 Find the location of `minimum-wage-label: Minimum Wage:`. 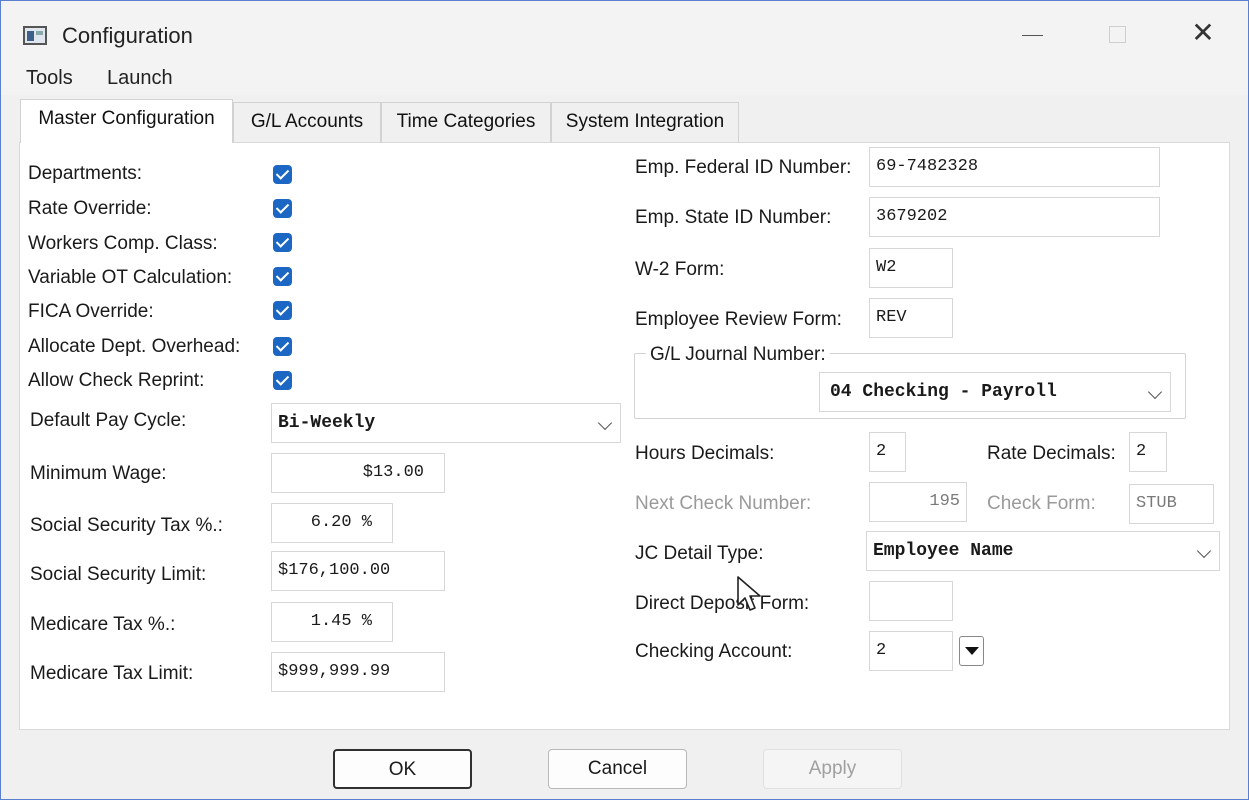

minimum-wage-label: Minimum Wage: is located at coordinates (98, 473).